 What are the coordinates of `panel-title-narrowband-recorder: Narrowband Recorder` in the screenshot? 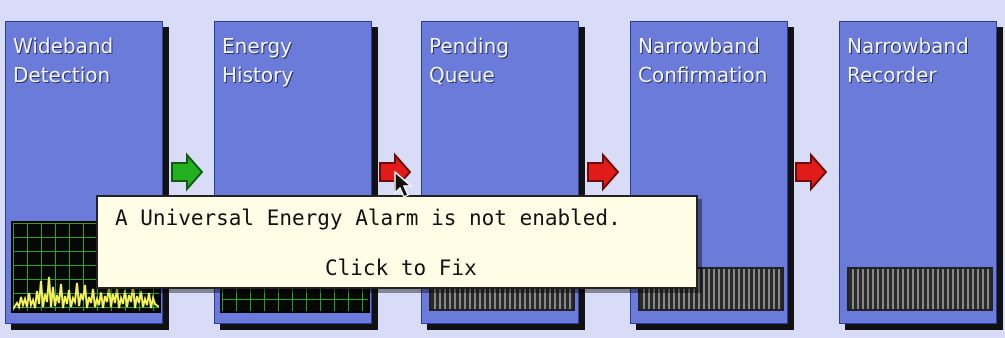 It's located at (908, 60).